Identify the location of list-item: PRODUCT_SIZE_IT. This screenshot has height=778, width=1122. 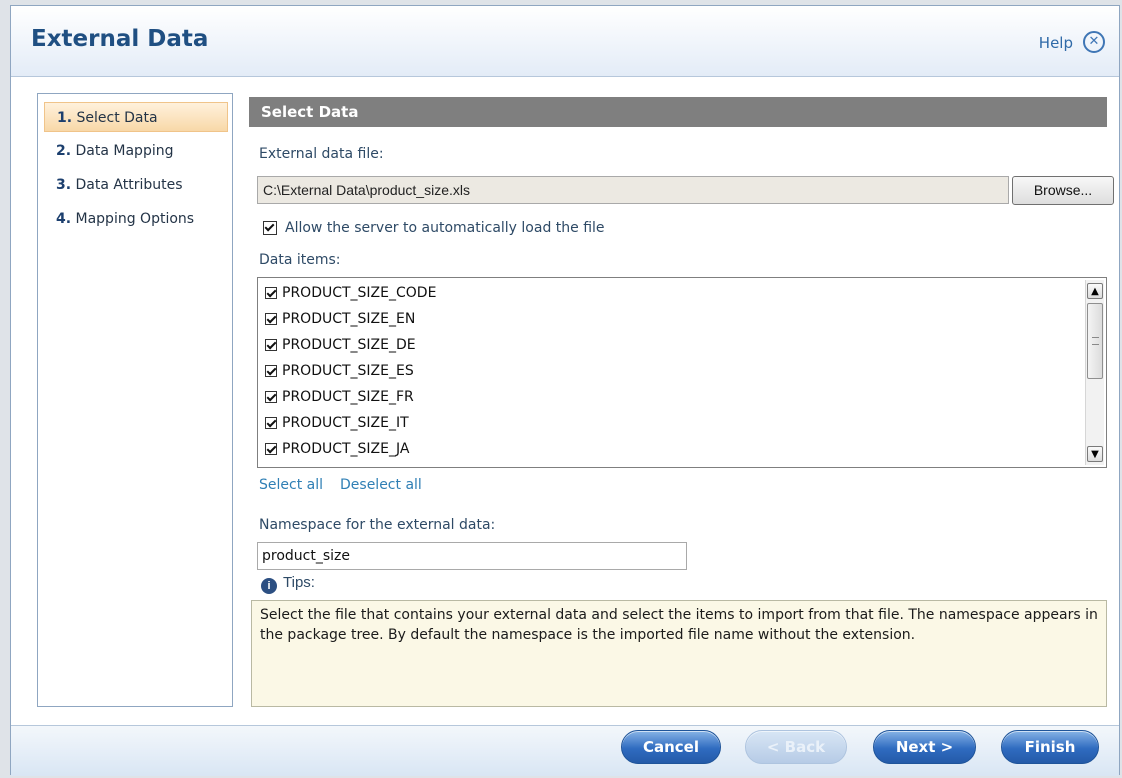
(337, 423).